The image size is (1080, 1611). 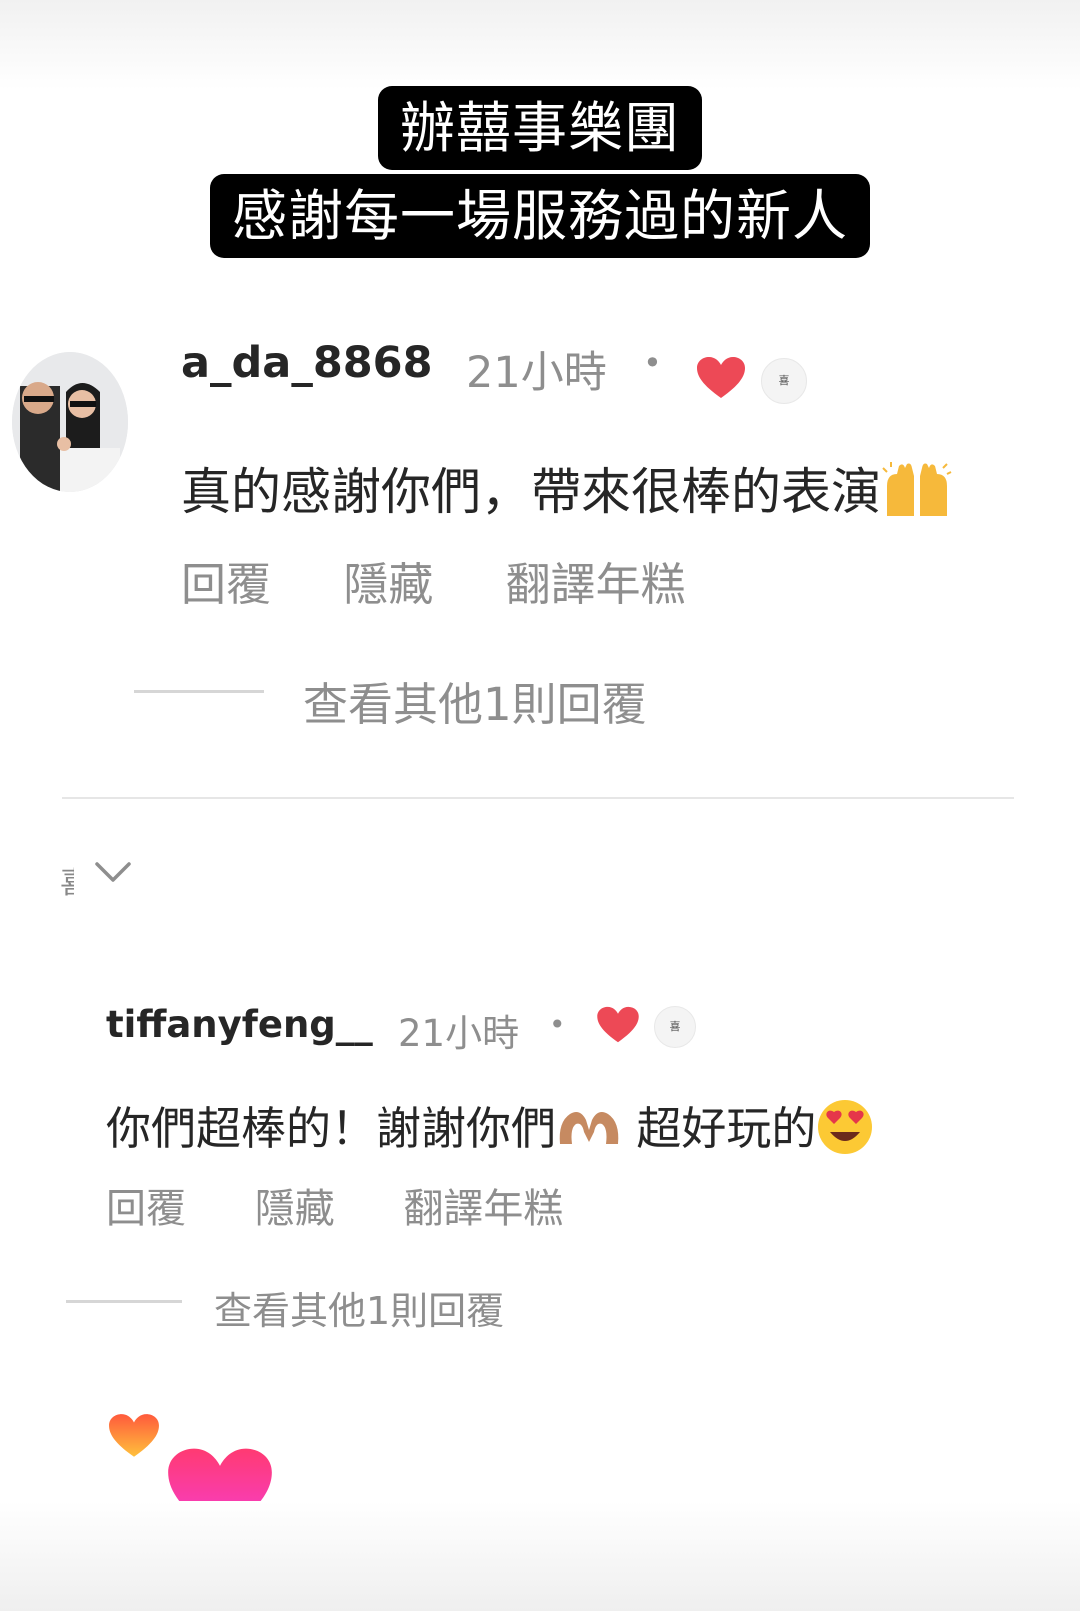 I want to click on avatar, so click(x=70, y=422).